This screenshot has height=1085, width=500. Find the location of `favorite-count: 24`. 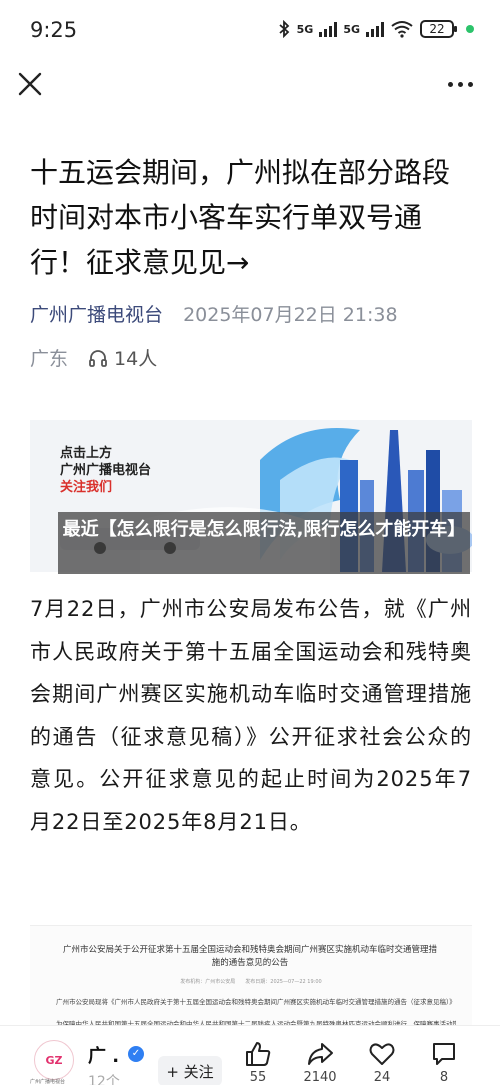

favorite-count: 24 is located at coordinates (382, 1077).